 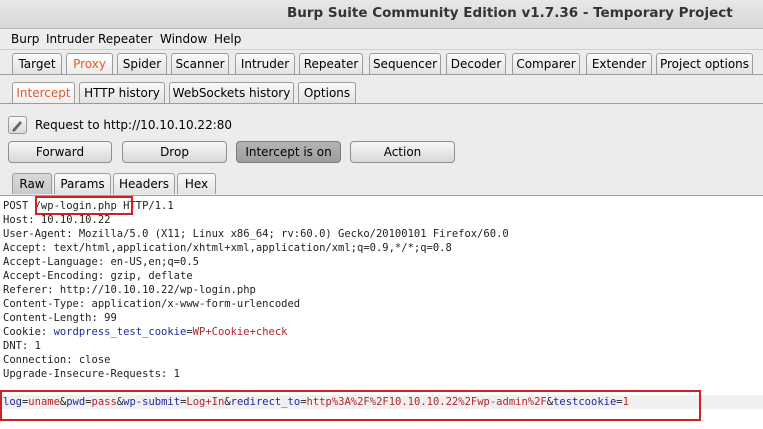 What do you see at coordinates (405, 63) in the screenshot?
I see `tab-sequencer: Sequencer` at bounding box center [405, 63].